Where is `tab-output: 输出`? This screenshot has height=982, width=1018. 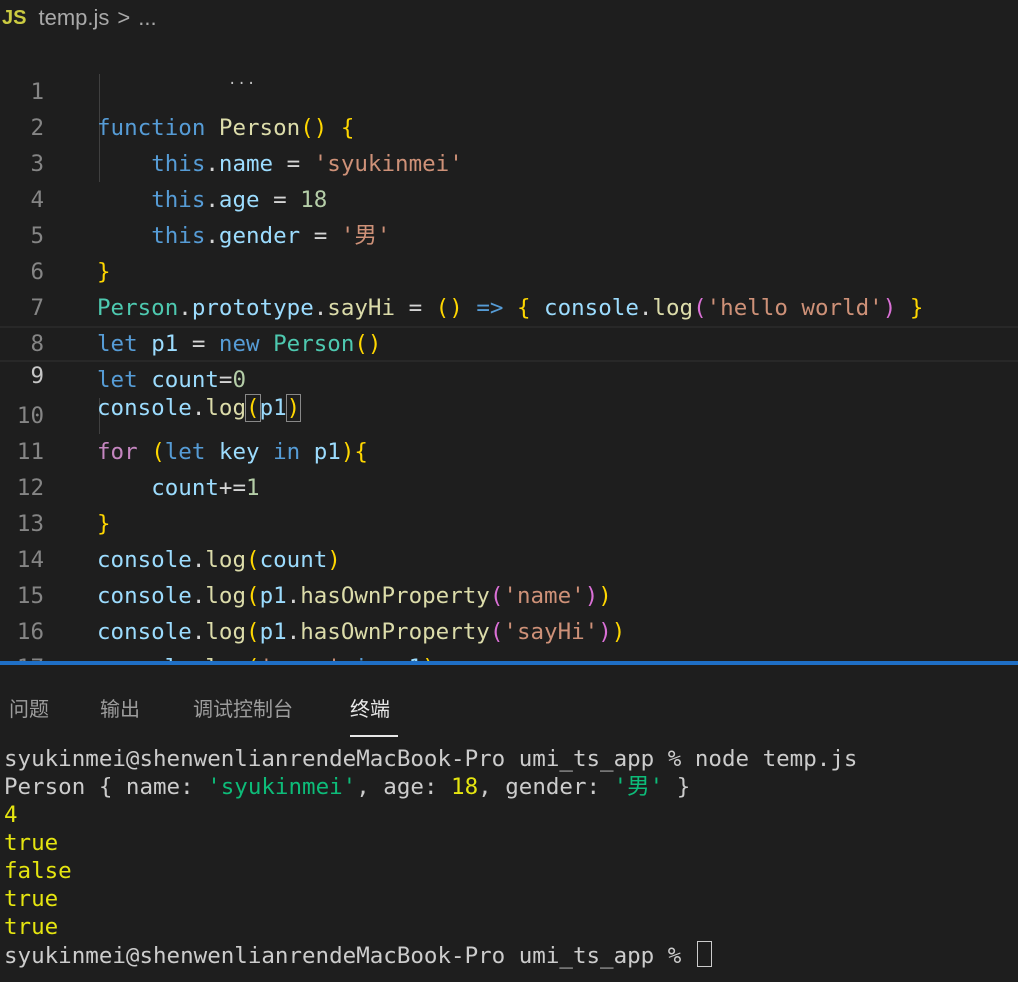
tab-output: 输出 is located at coordinates (120, 707).